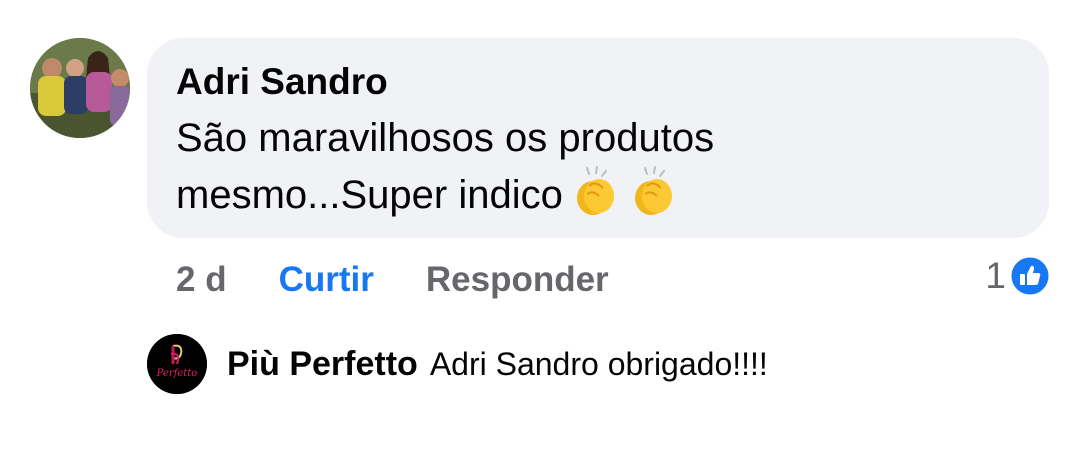  Describe the element at coordinates (80, 88) in the screenshot. I see `commenter-avatar` at that location.